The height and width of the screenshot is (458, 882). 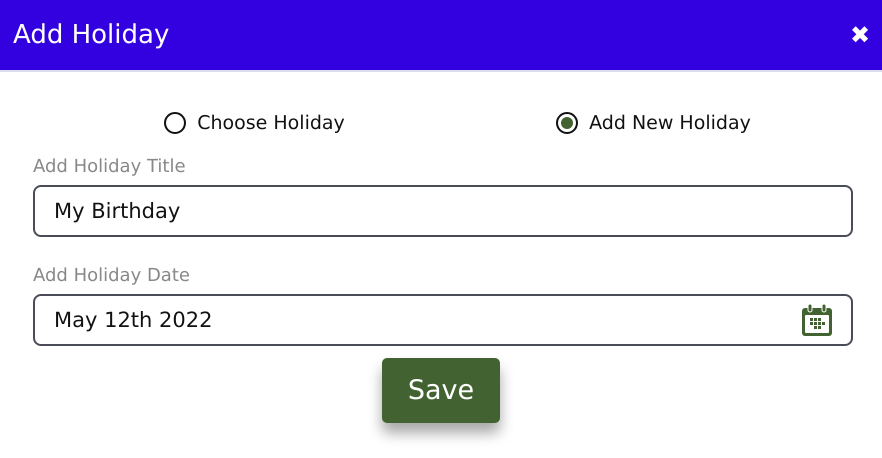 I want to click on window-title: Add Holiday, so click(x=91, y=35).